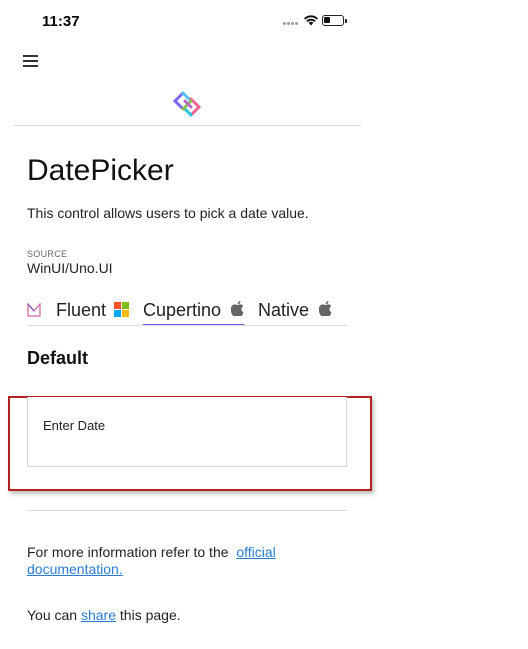 Image resolution: width=528 pixels, height=649 pixels. I want to click on status-time: 11:37, so click(61, 21).